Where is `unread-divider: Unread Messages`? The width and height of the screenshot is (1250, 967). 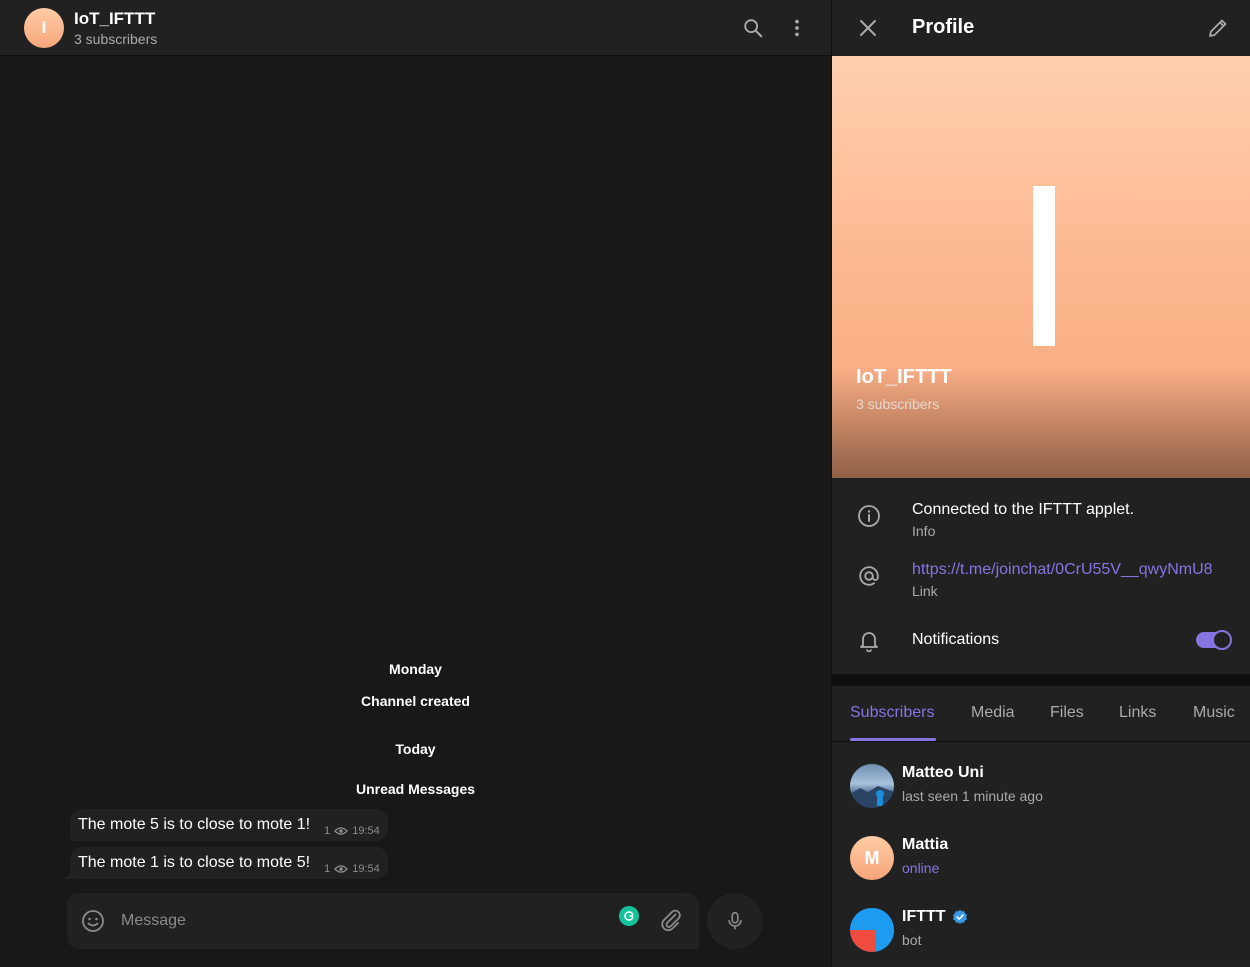
unread-divider: Unread Messages is located at coordinates (415, 789).